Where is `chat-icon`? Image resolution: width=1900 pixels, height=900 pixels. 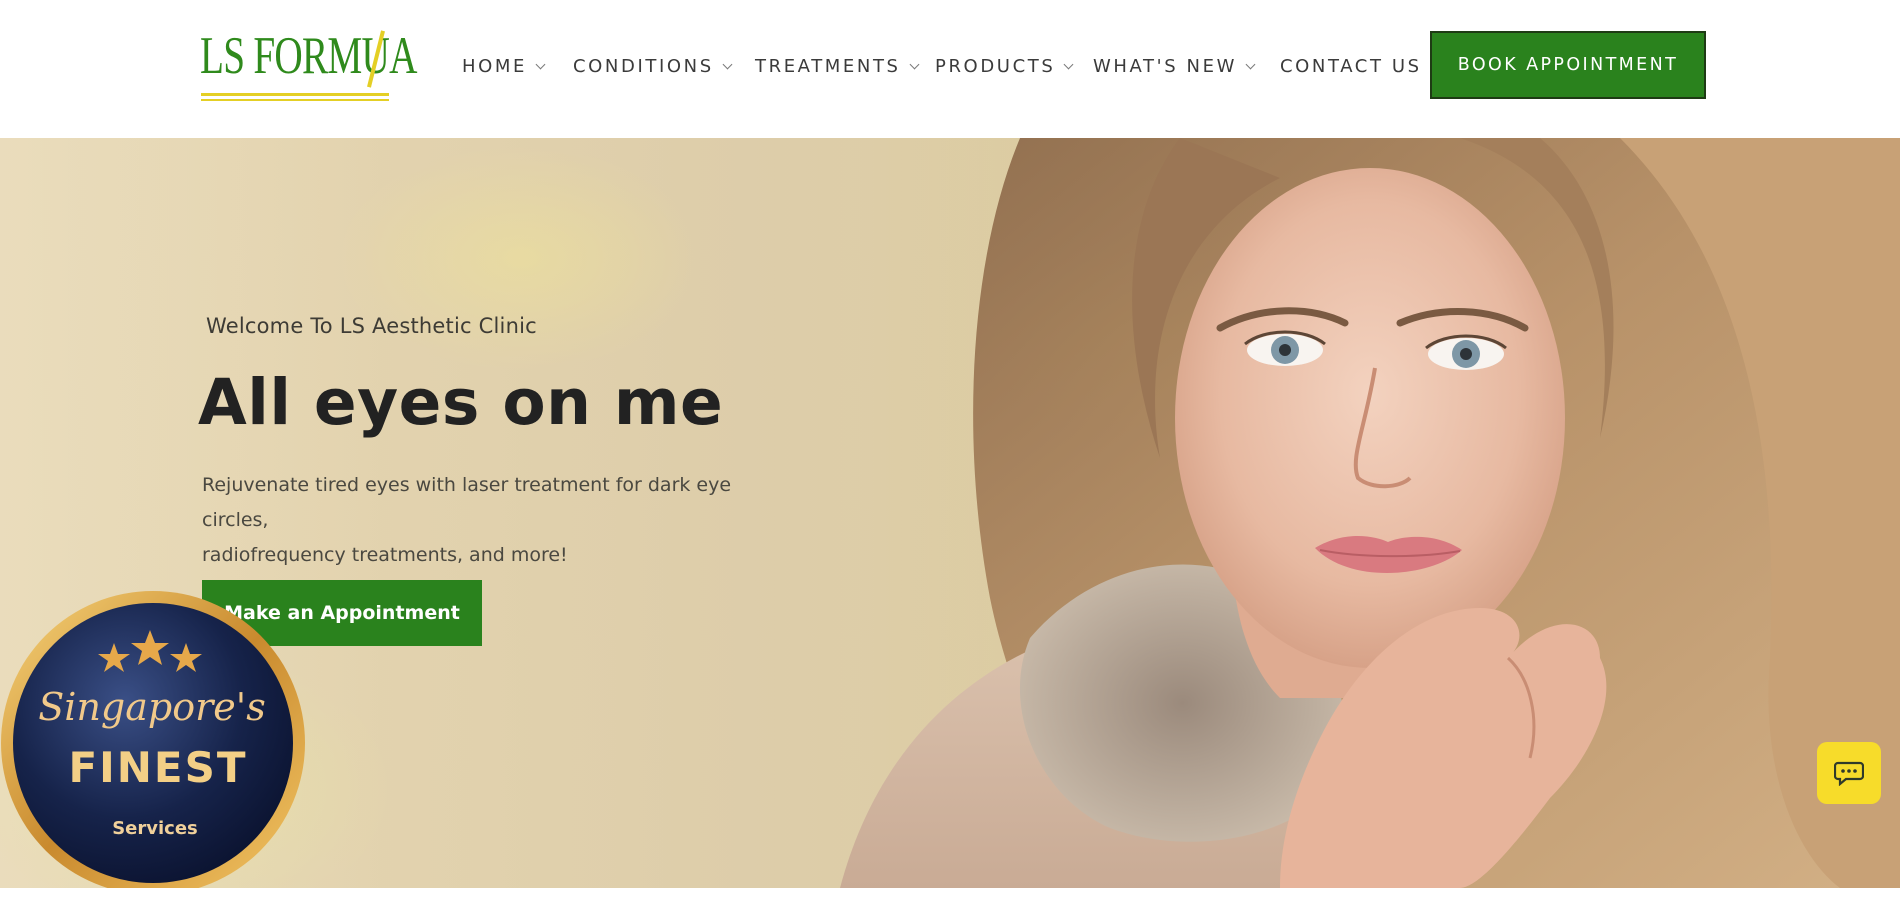
chat-icon is located at coordinates (1849, 773).